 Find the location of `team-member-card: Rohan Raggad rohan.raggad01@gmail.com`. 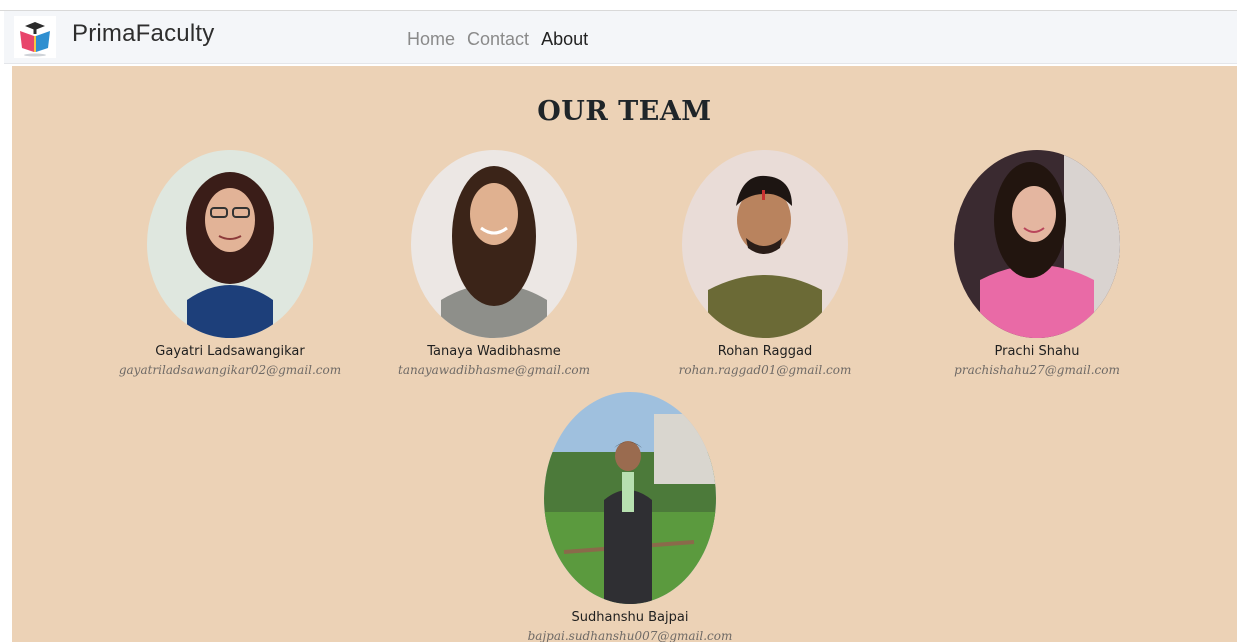

team-member-card: Rohan Raggad rohan.raggad01@gmail.com is located at coordinates (765, 263).